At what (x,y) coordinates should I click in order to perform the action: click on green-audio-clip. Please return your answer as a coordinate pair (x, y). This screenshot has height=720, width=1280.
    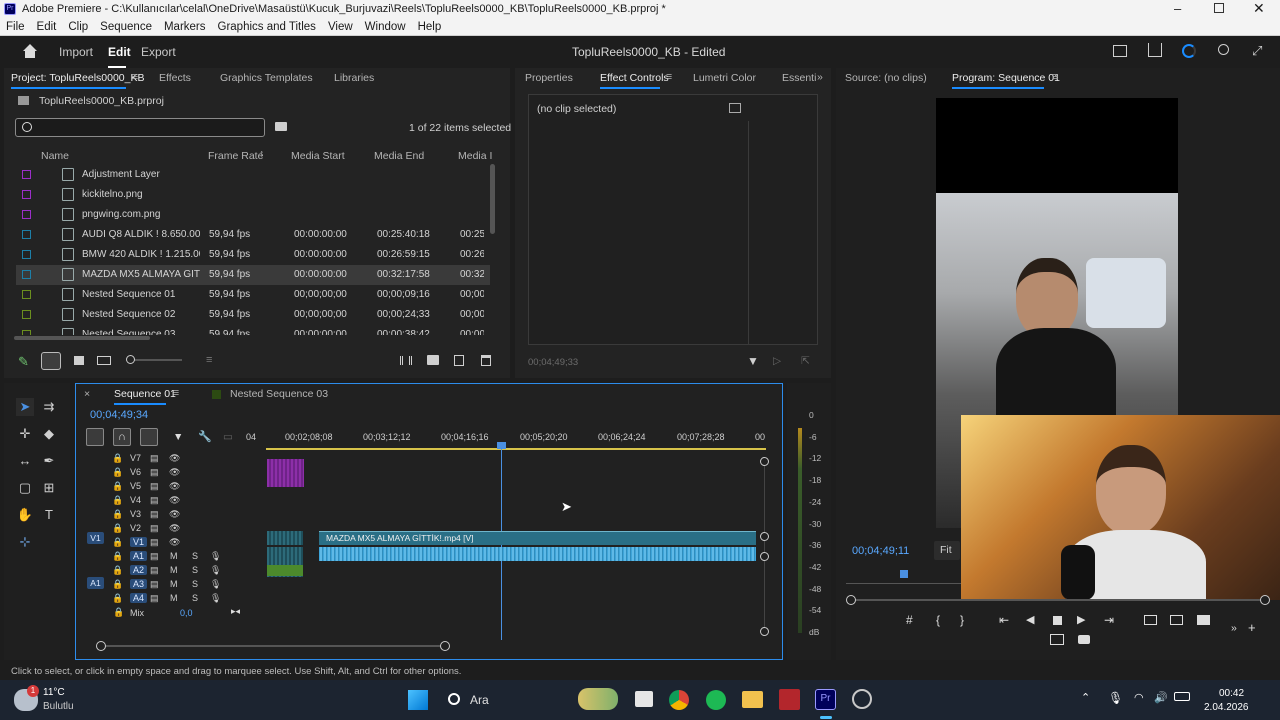
    Looking at the image, I should click on (285, 570).